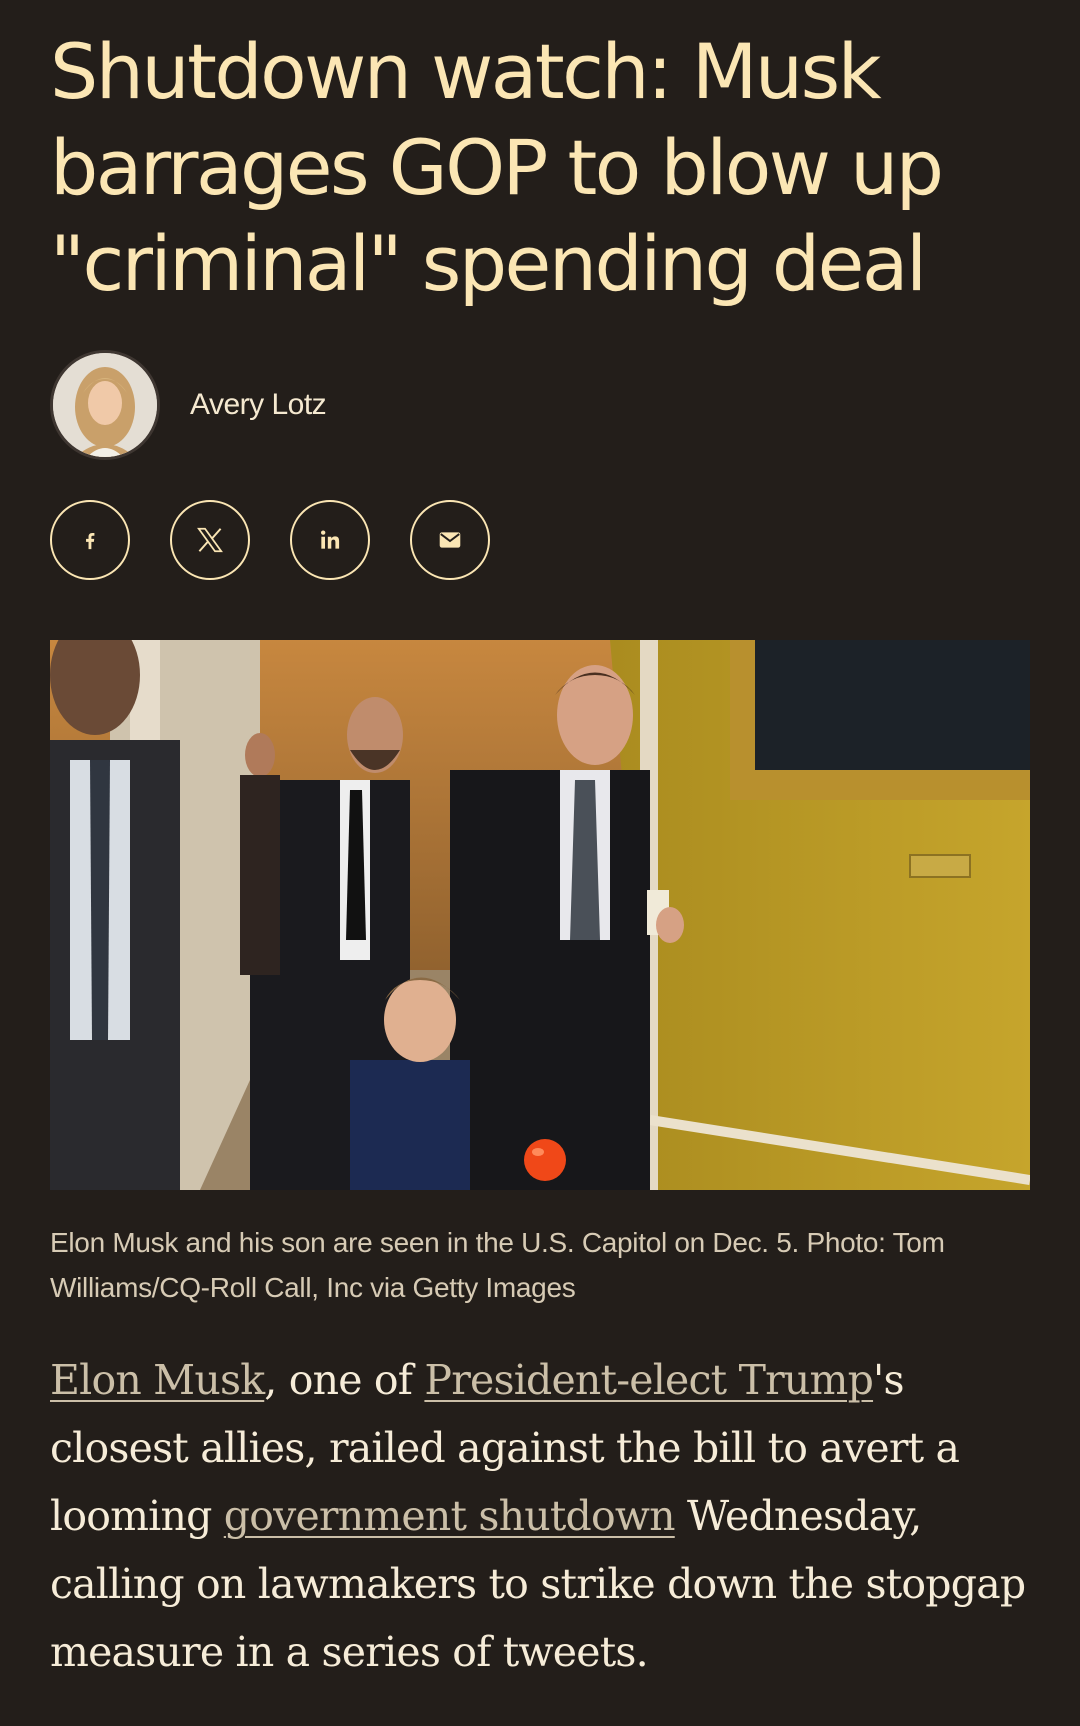 Image resolution: width=1080 pixels, height=1726 pixels. I want to click on linkedin-icon, so click(330, 539).